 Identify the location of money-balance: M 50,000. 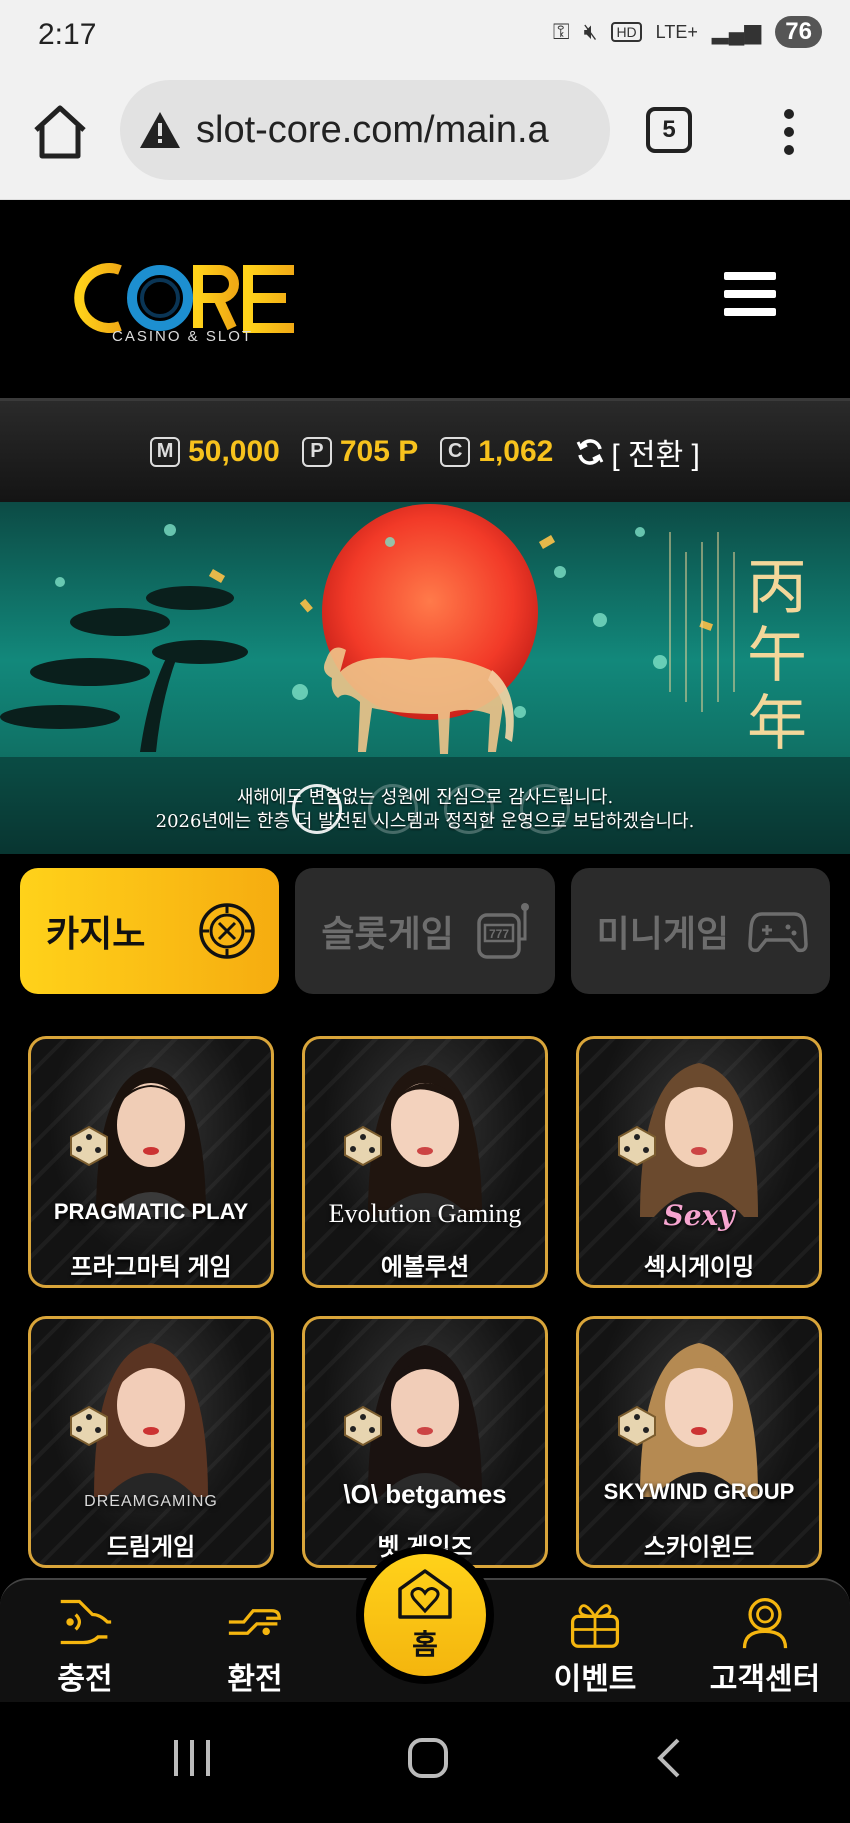
(215, 452).